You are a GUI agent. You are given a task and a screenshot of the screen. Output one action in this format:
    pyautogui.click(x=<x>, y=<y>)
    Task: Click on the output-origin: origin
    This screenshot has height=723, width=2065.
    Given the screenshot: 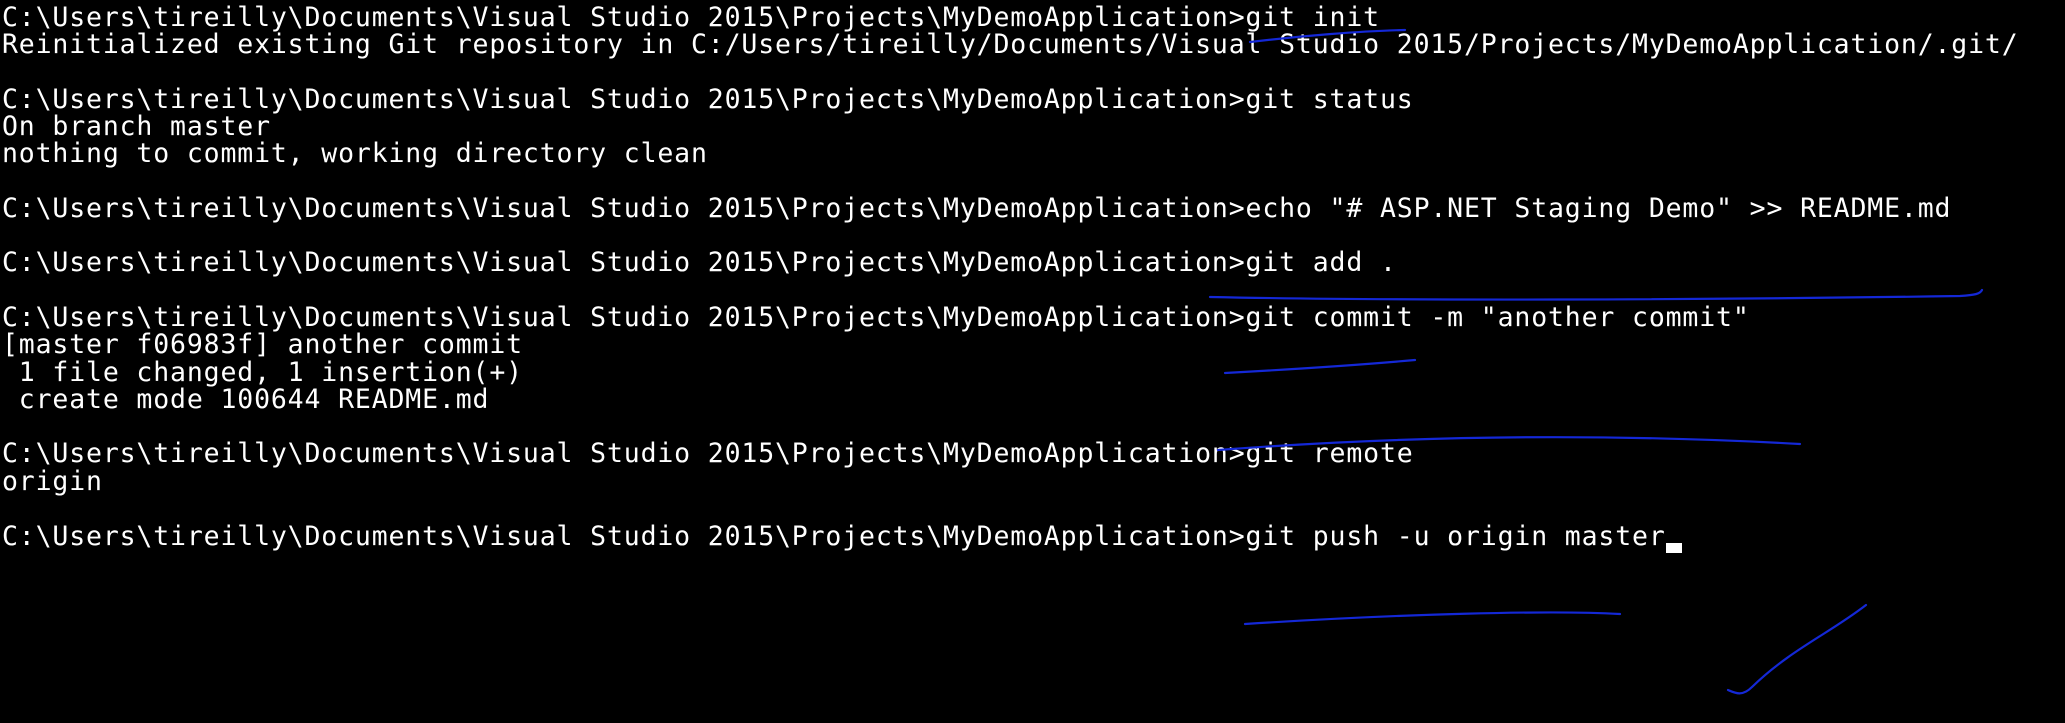 What is the action you would take?
    pyautogui.click(x=52, y=481)
    